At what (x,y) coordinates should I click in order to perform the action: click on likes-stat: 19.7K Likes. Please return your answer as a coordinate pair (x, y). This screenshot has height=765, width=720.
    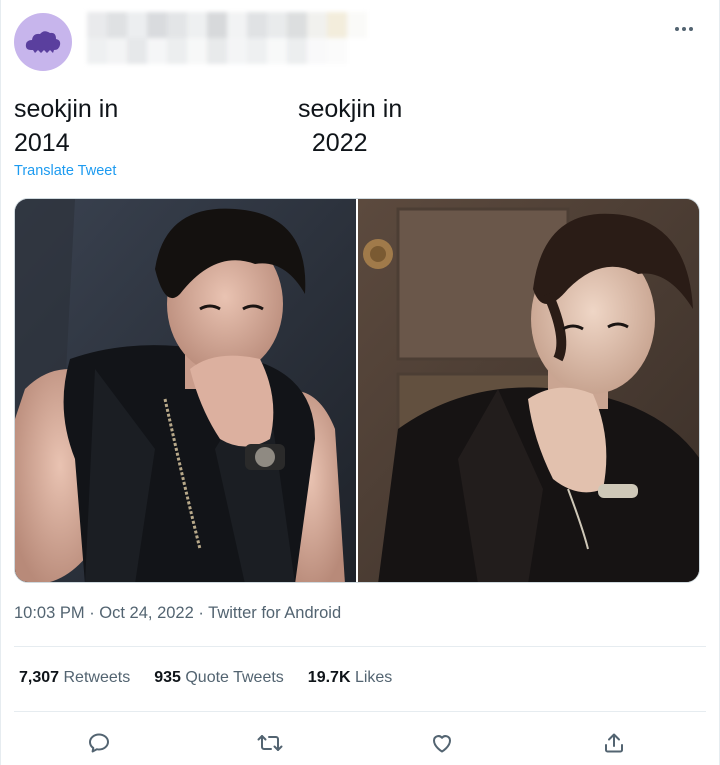
    Looking at the image, I should click on (350, 678).